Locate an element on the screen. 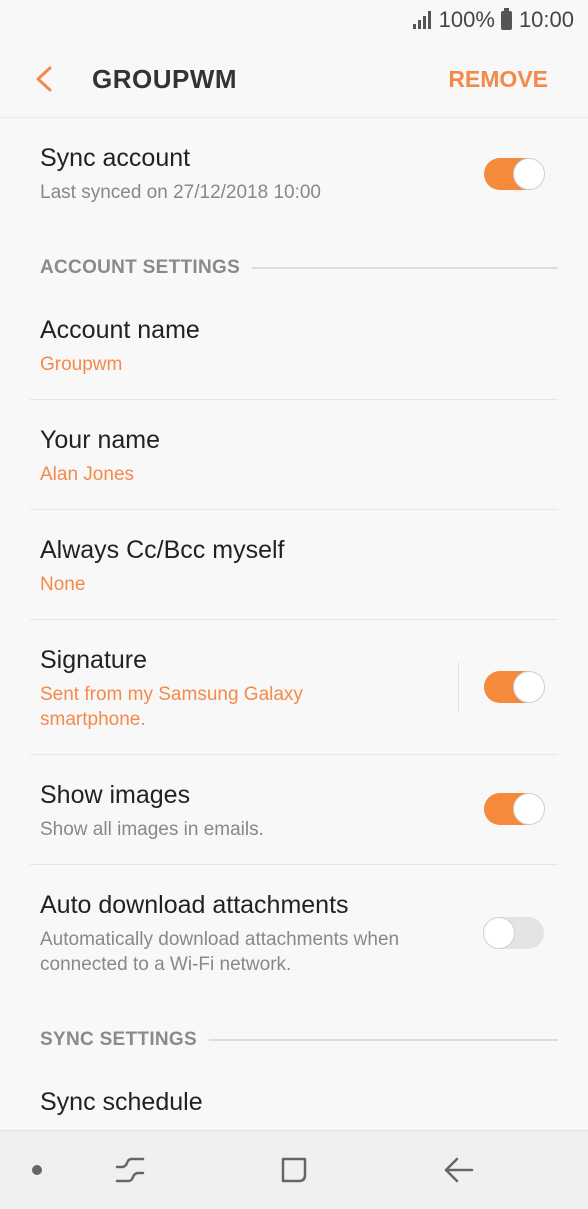 This screenshot has height=1209, width=588. your-name-row: Your name Alan Jones is located at coordinates (294, 455).